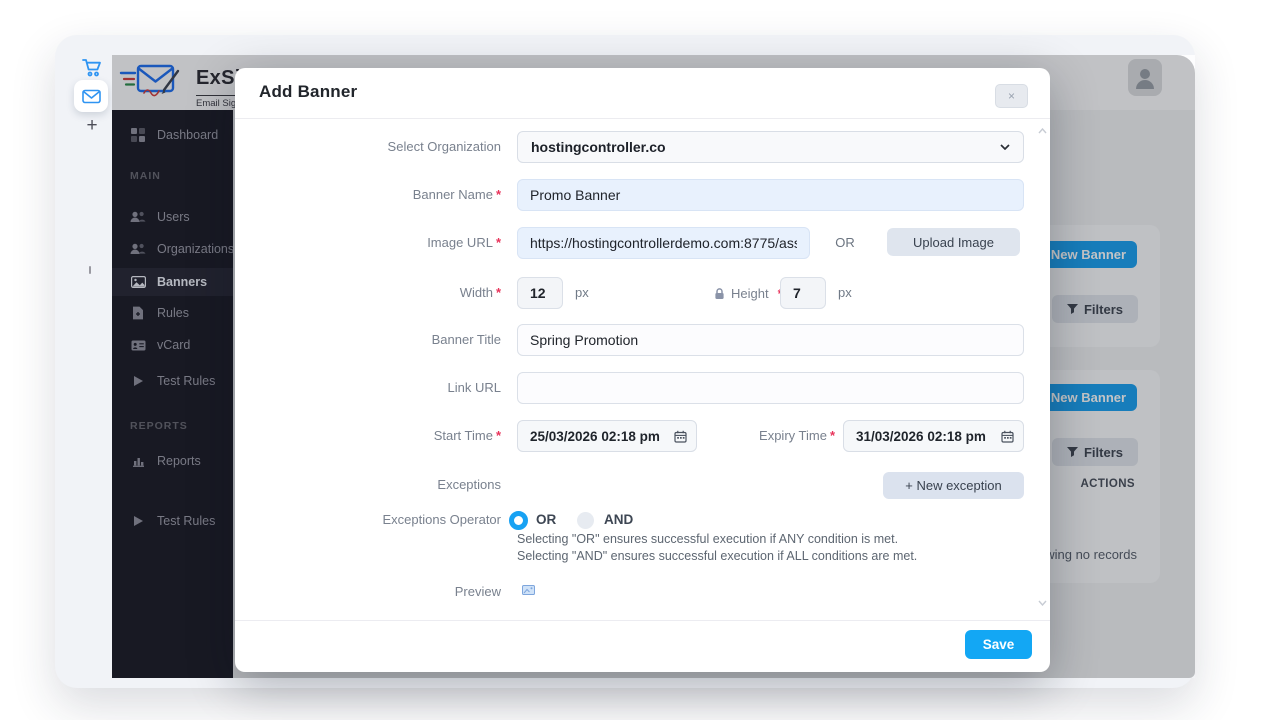 This screenshot has width=1280, height=720. I want to click on expiry-time-label: Expiry Time *, so click(797, 435).